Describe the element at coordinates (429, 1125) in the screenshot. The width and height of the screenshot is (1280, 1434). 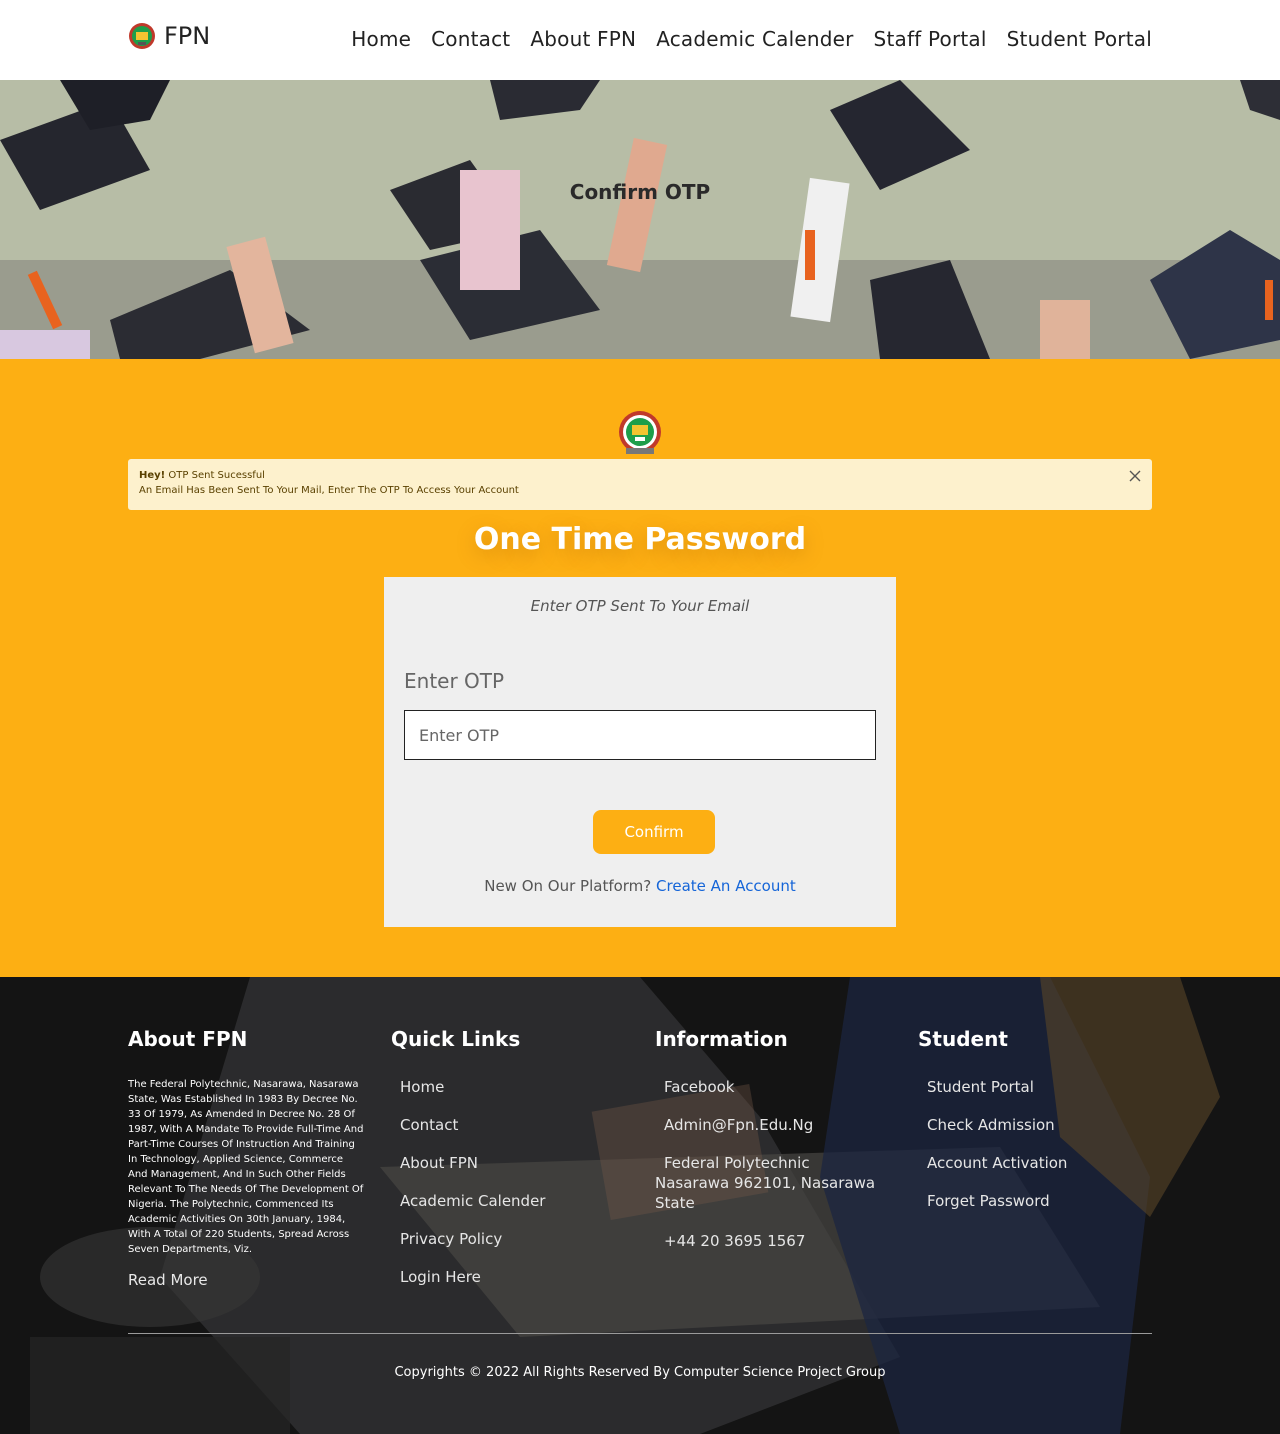
I see `footer-link-contact: Contact` at that location.